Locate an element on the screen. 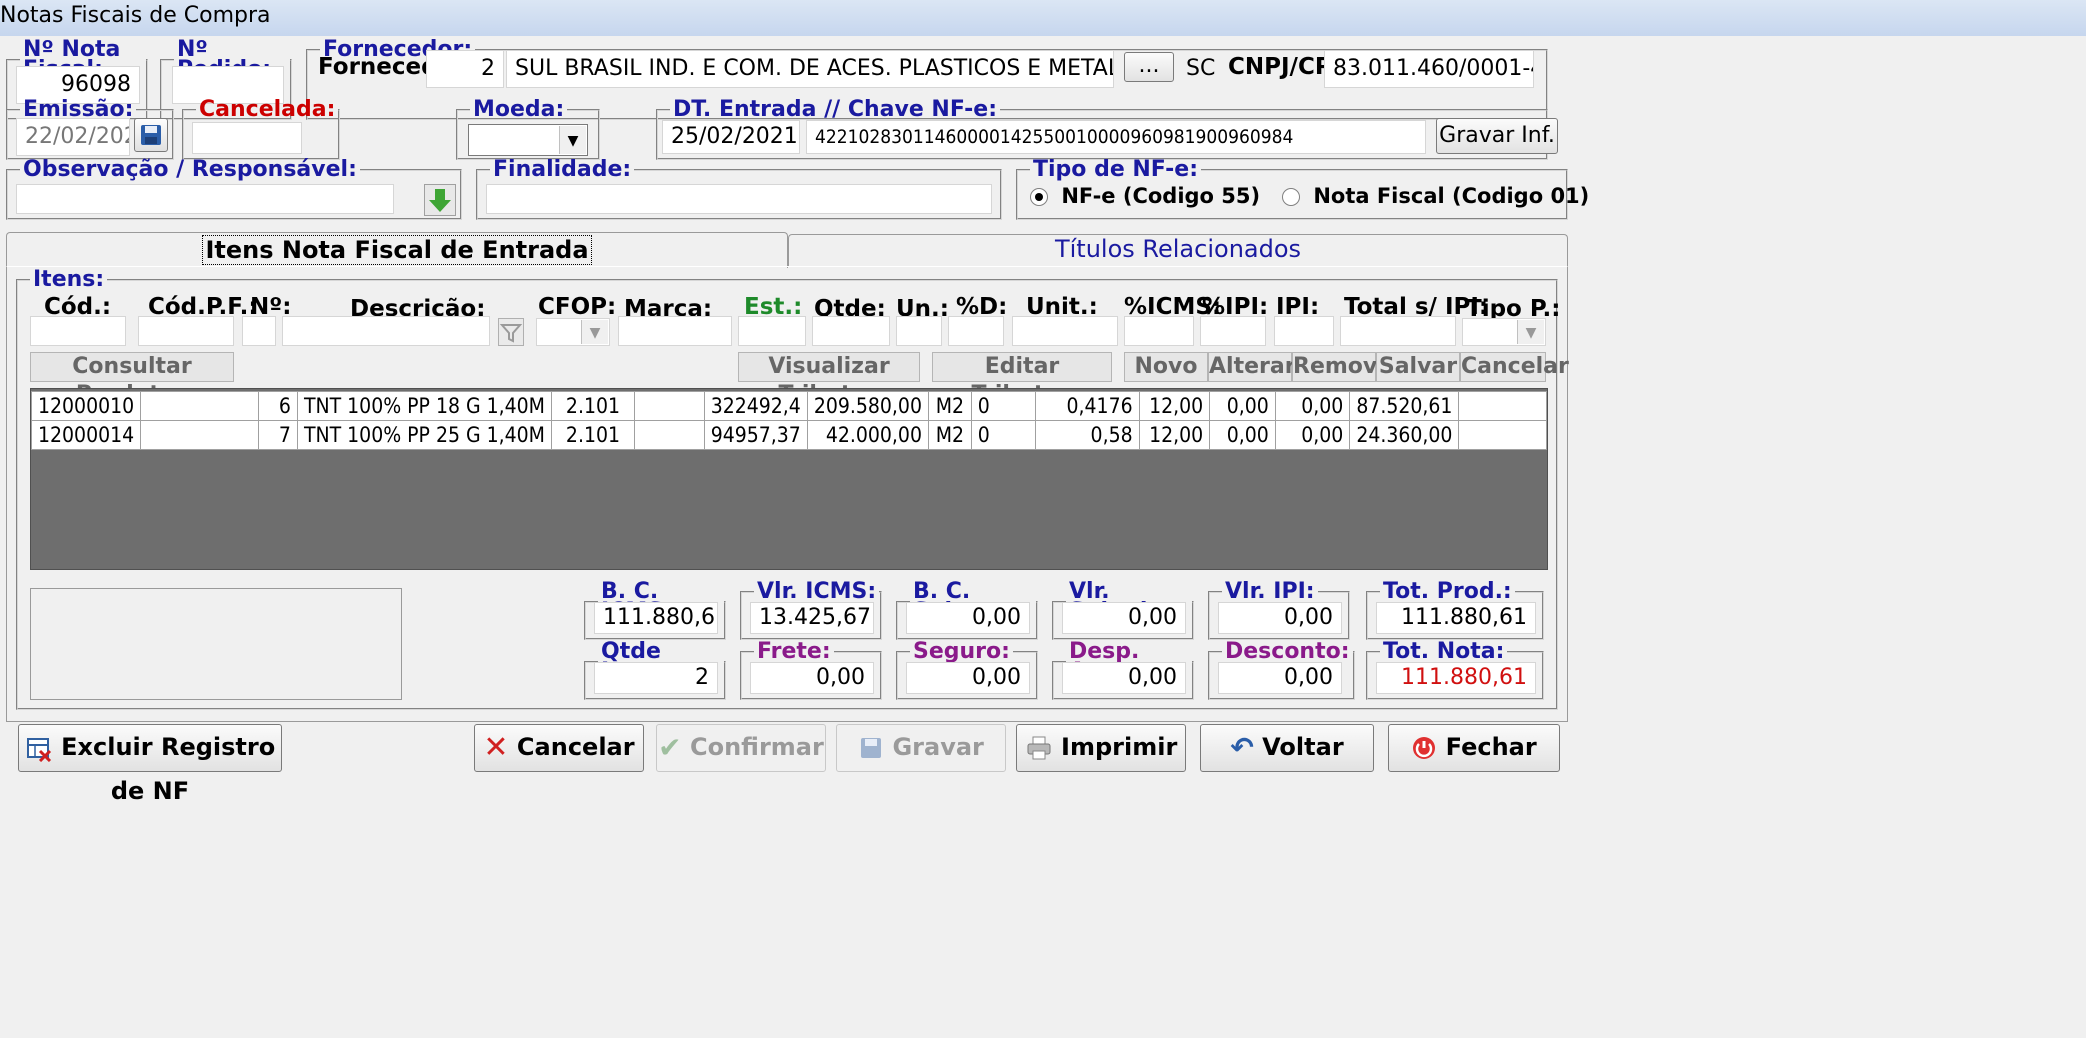 The image size is (2086, 1038). salvar-button: Salvar is located at coordinates (1418, 367).